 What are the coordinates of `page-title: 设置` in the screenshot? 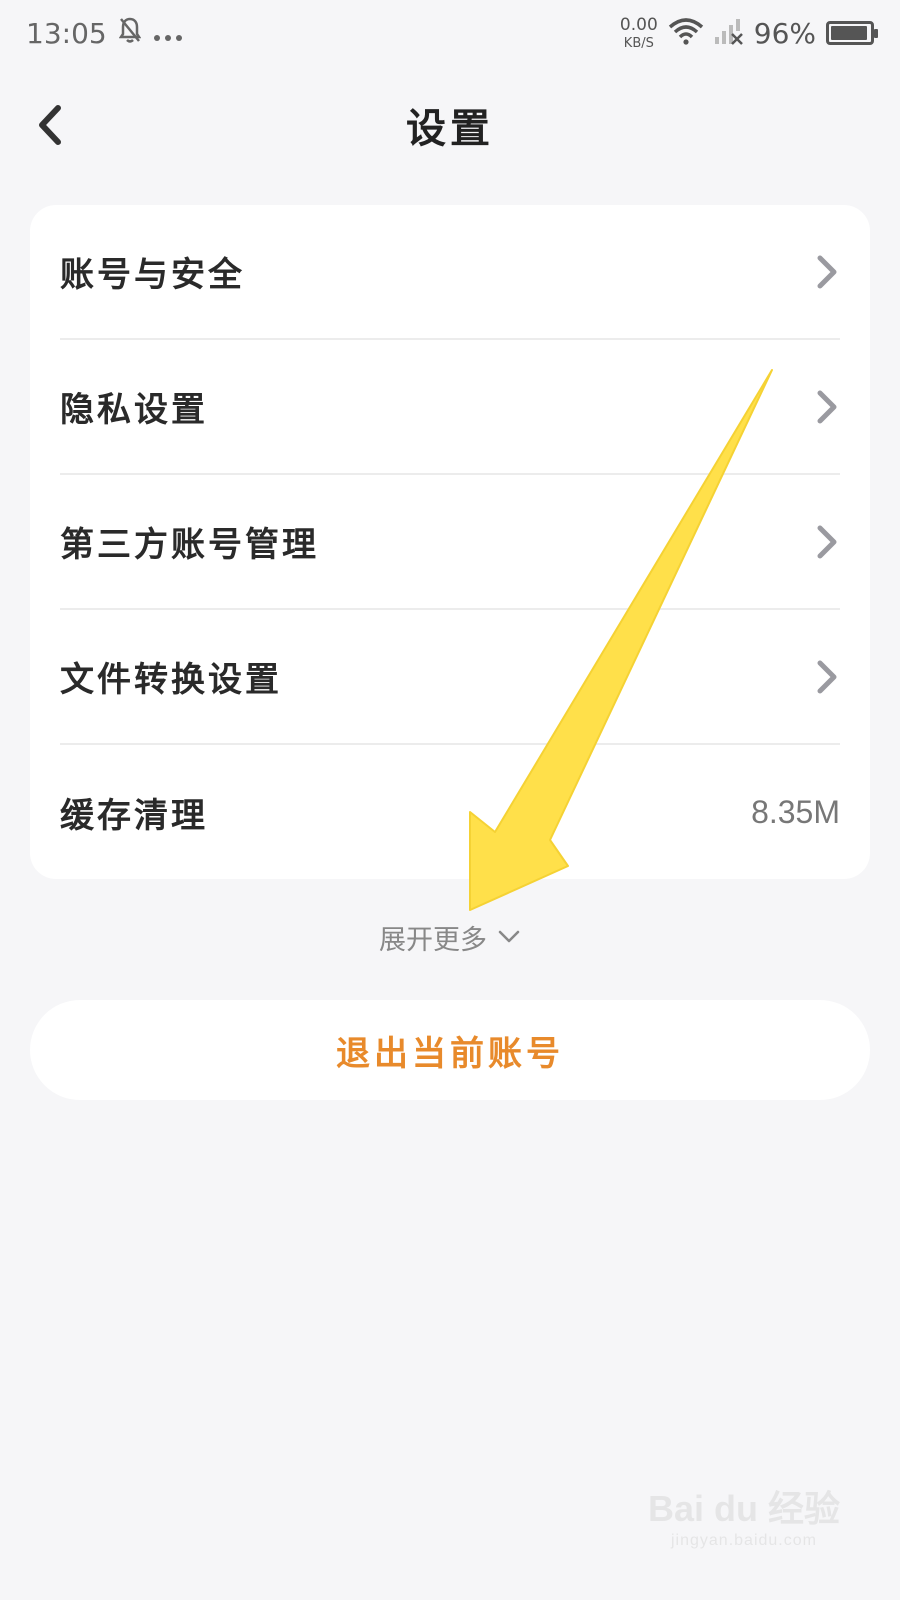 It's located at (450, 128).